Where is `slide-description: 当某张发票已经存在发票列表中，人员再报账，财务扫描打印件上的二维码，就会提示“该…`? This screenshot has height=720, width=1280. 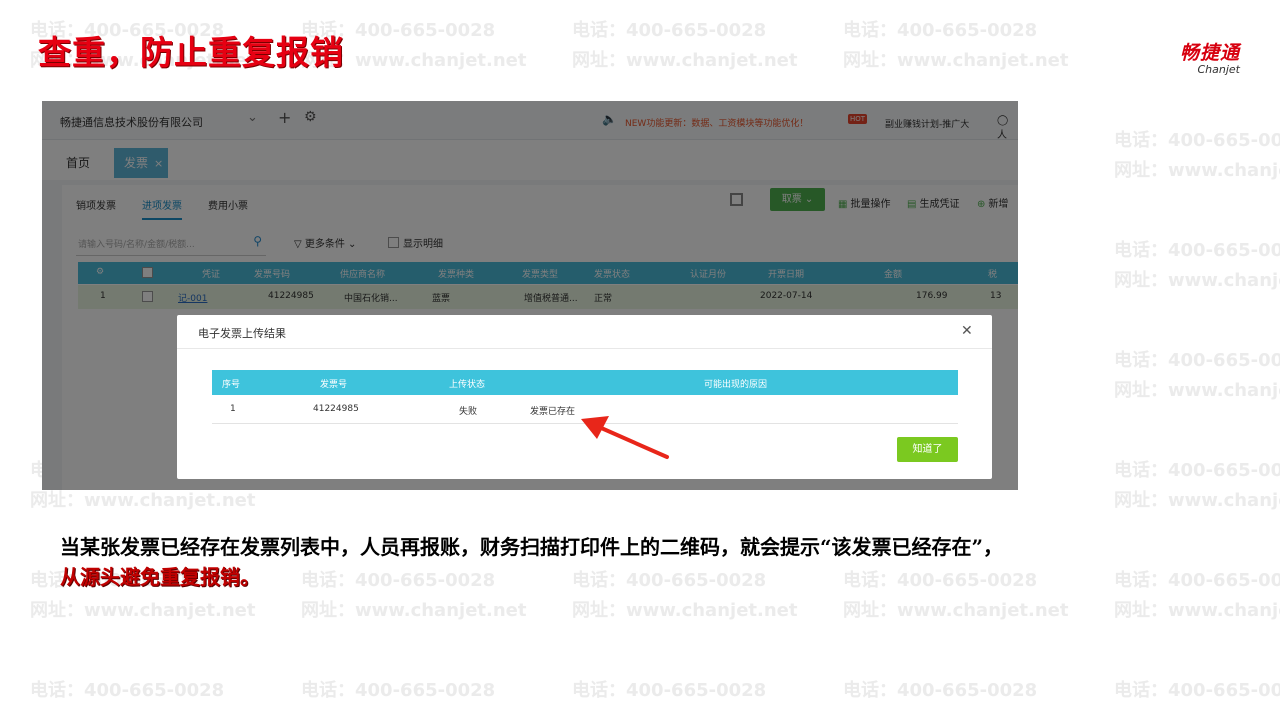 slide-description: 当某张发票已经存在发票列表中，人员再报账，财务扫描打印件上的二维码，就会提示“该… is located at coordinates (650, 562).